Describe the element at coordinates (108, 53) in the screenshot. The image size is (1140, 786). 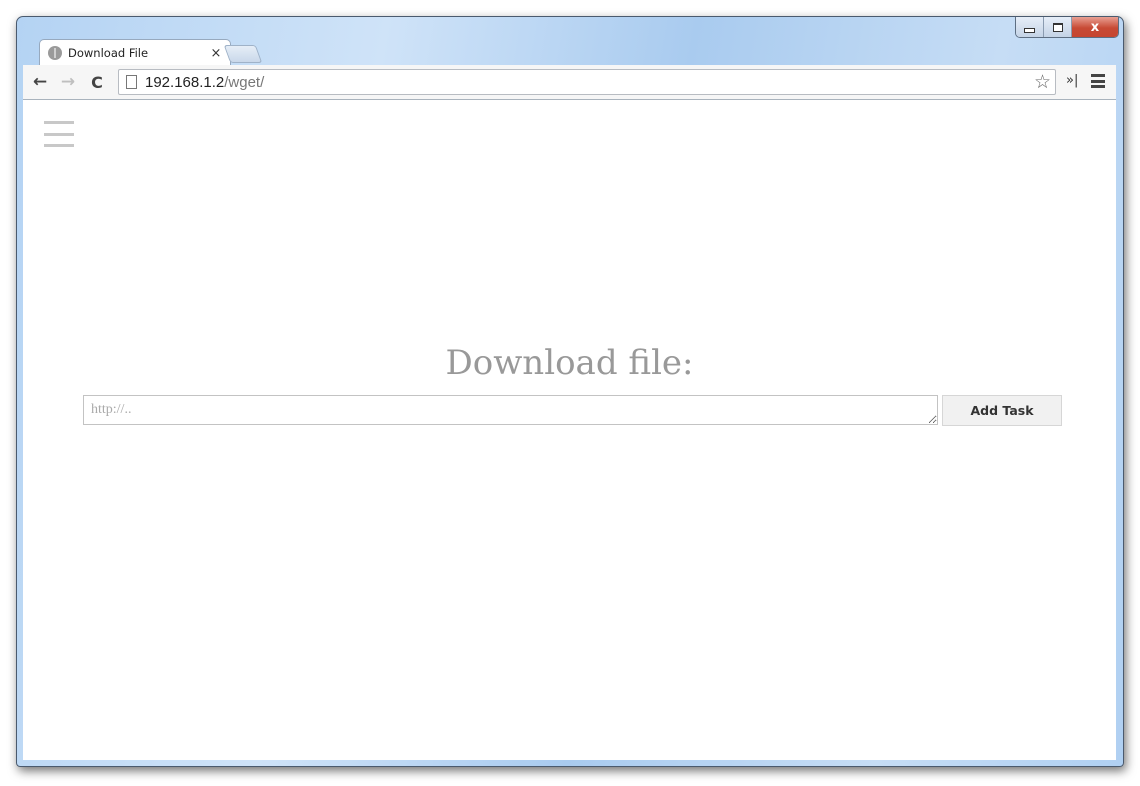
I see `tab-title: Download File` at that location.